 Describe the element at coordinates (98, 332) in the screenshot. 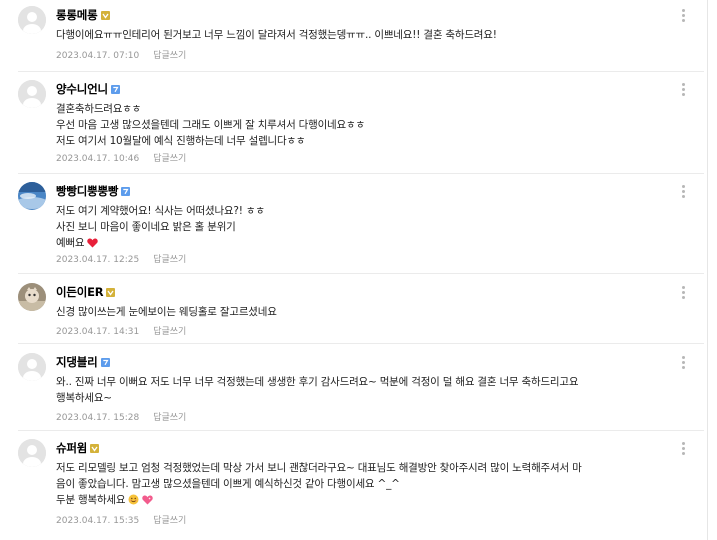

I see `comment-date: 2023.04.17. 14:31` at that location.